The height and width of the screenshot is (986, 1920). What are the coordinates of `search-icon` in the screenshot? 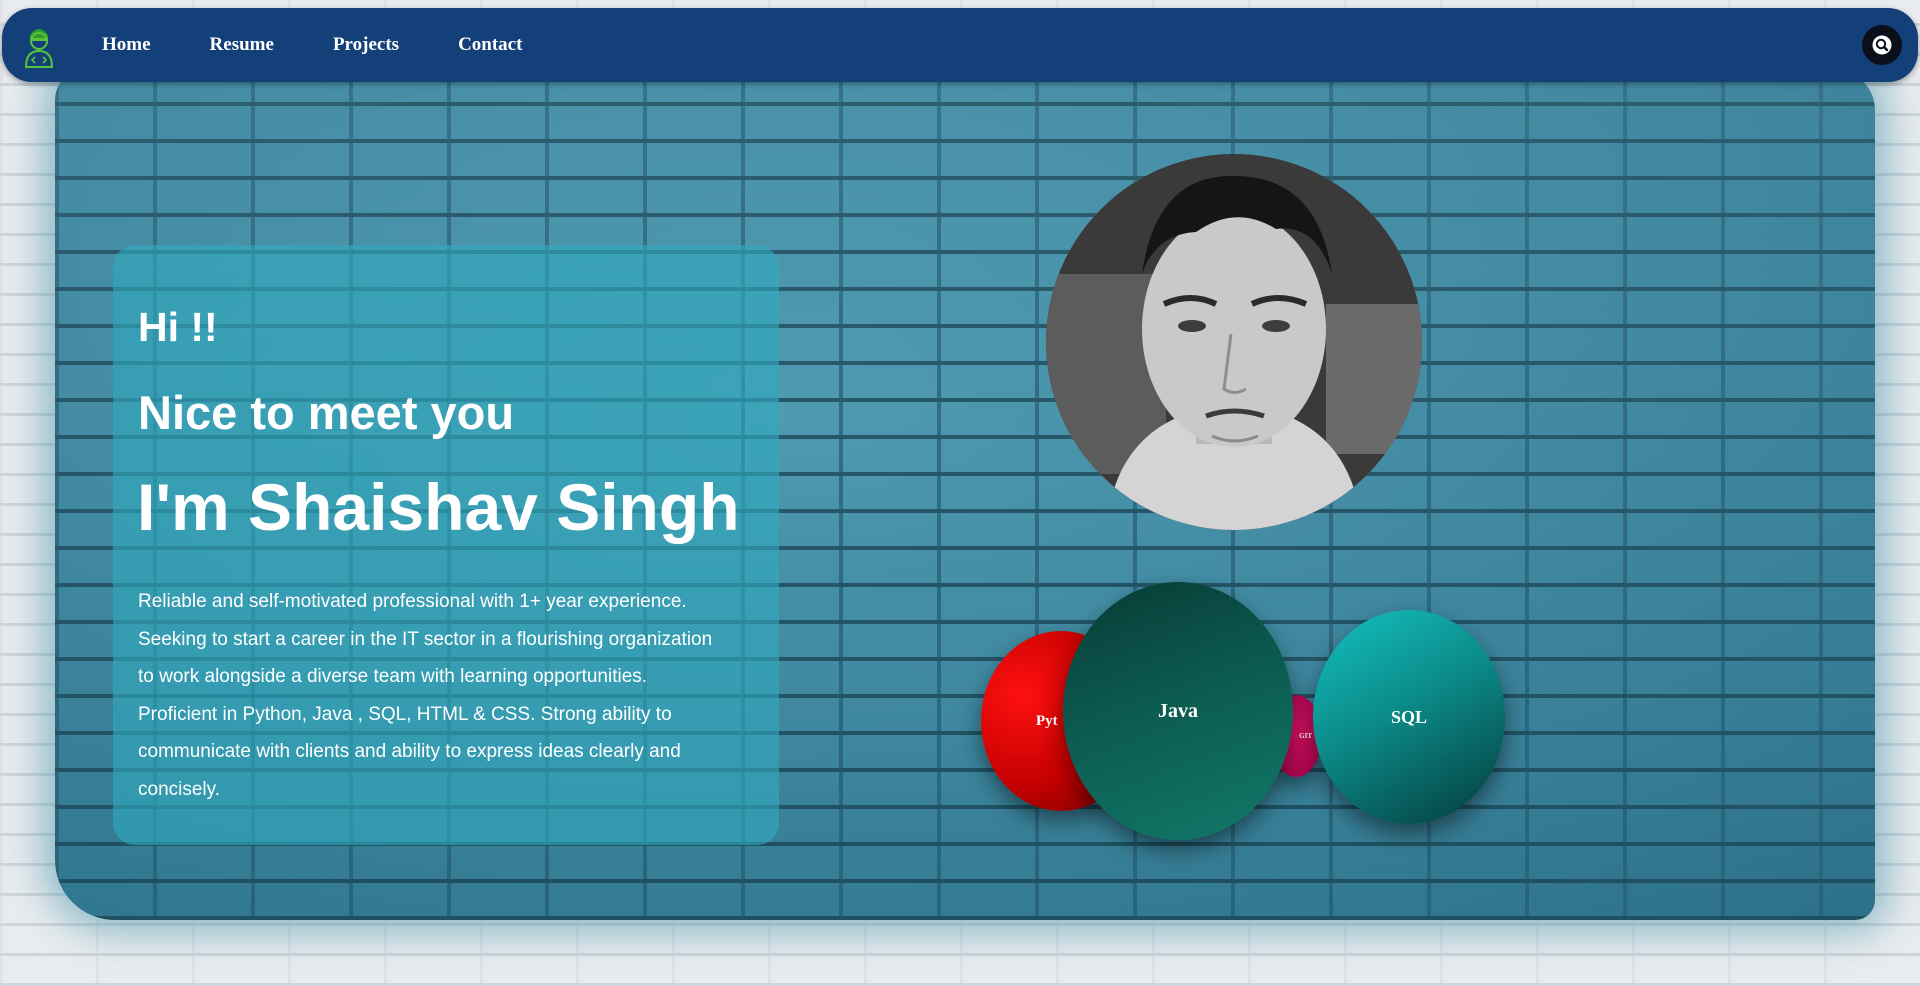 It's located at (1882, 45).